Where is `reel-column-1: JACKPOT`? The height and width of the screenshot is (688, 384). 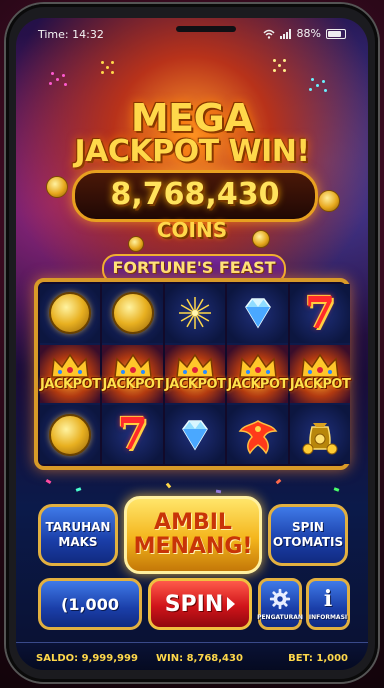
reel-column-1: JACKPOT is located at coordinates (70, 374).